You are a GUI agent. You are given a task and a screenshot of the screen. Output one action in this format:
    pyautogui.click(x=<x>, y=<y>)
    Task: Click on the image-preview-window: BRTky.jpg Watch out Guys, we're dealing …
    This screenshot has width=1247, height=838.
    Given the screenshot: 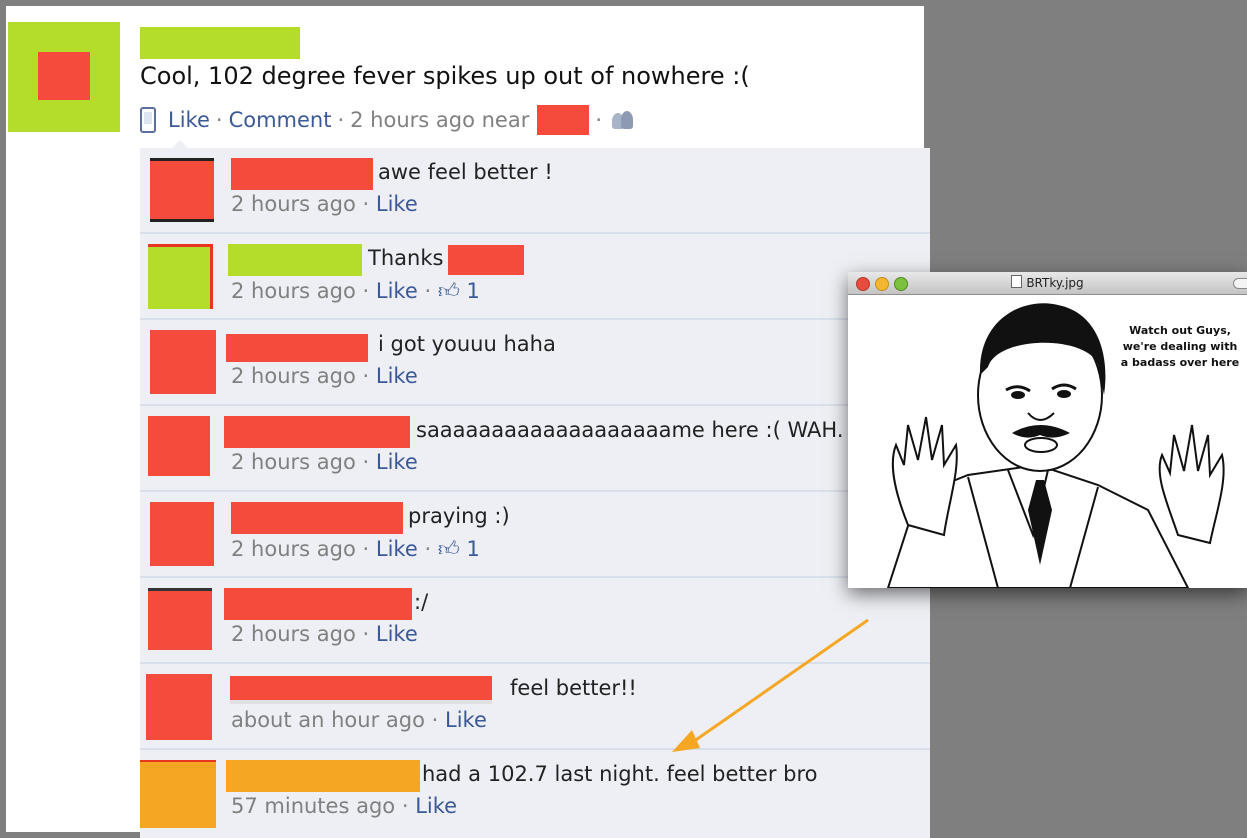 What is the action you would take?
    pyautogui.click(x=1047, y=430)
    